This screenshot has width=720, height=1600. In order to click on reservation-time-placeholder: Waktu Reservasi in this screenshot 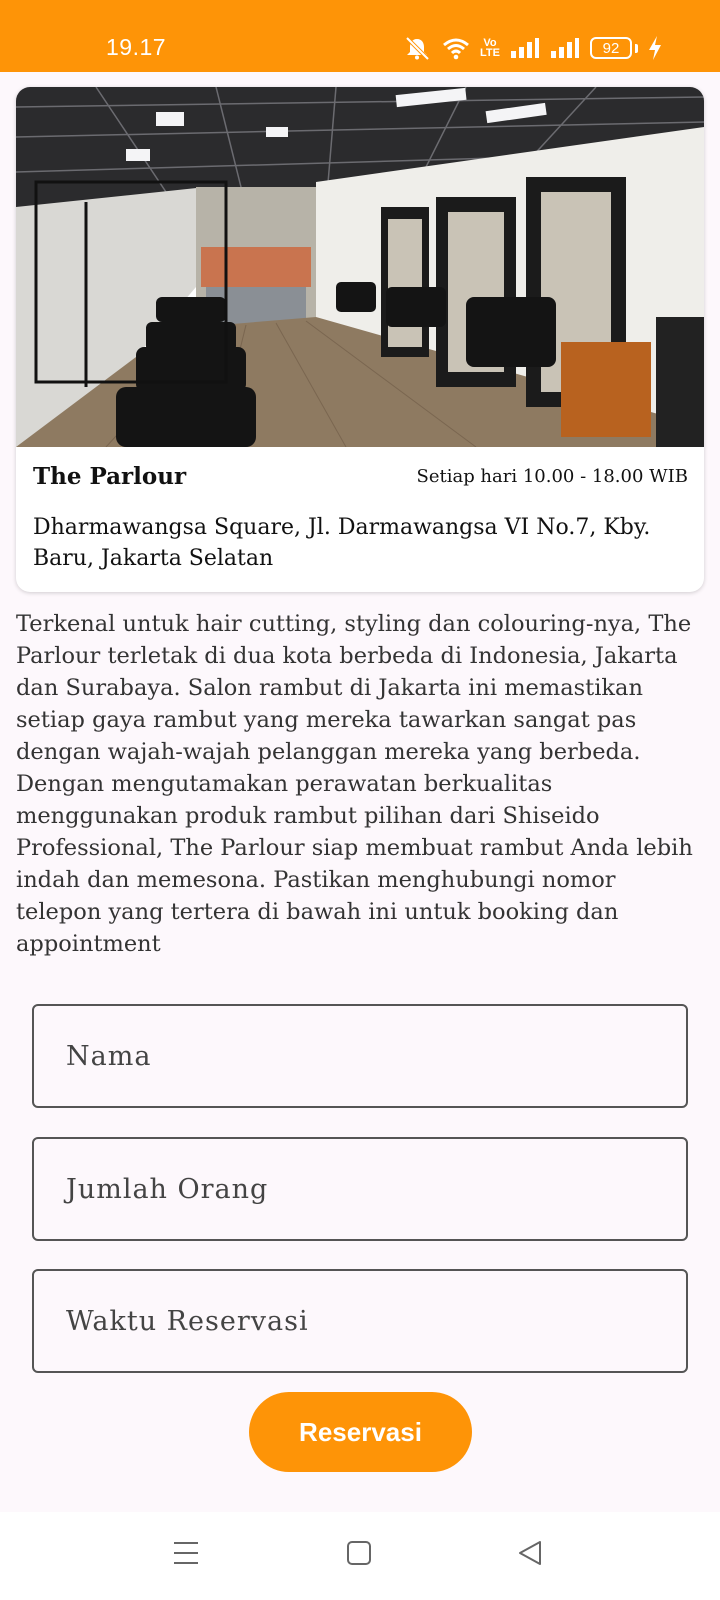, I will do `click(187, 1321)`.